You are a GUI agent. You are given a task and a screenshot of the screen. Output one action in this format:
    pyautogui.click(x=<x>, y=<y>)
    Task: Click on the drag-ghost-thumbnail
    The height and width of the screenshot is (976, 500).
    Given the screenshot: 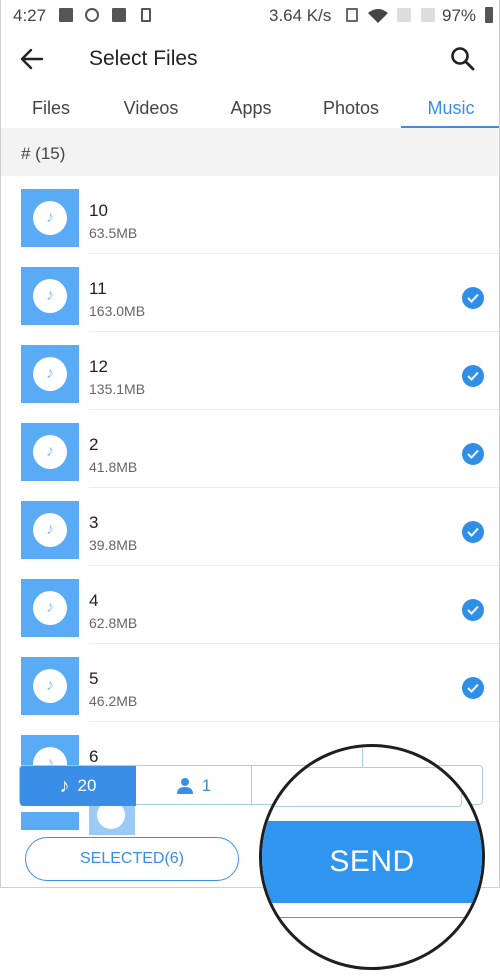 What is the action you would take?
    pyautogui.click(x=112, y=818)
    